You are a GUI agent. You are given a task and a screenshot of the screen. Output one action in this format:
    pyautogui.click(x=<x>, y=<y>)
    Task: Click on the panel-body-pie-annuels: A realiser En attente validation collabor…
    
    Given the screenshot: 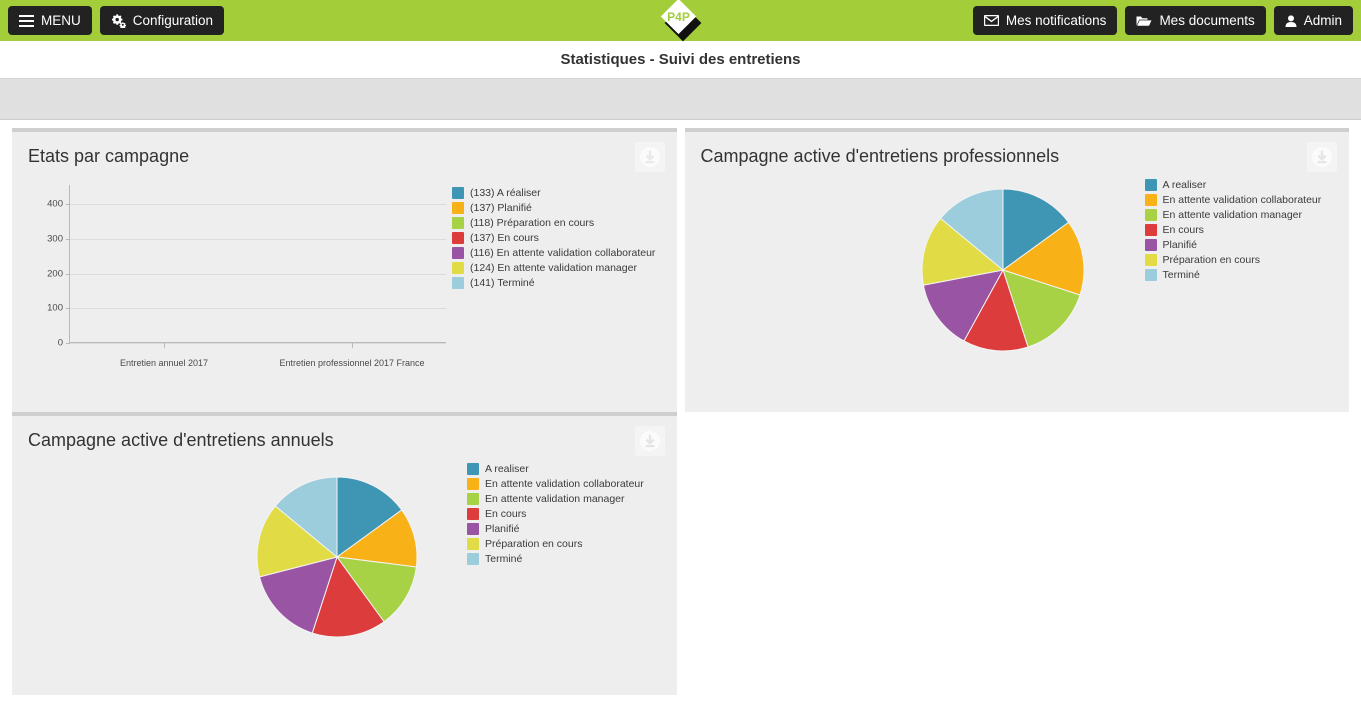 What is the action you would take?
    pyautogui.click(x=344, y=564)
    